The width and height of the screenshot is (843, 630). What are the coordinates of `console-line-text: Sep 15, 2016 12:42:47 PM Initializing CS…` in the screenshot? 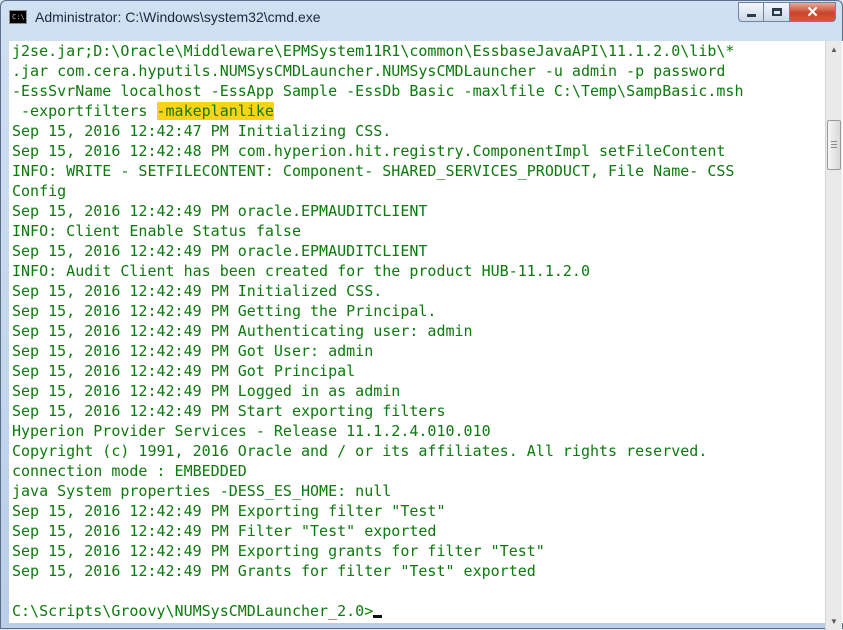 It's located at (202, 131).